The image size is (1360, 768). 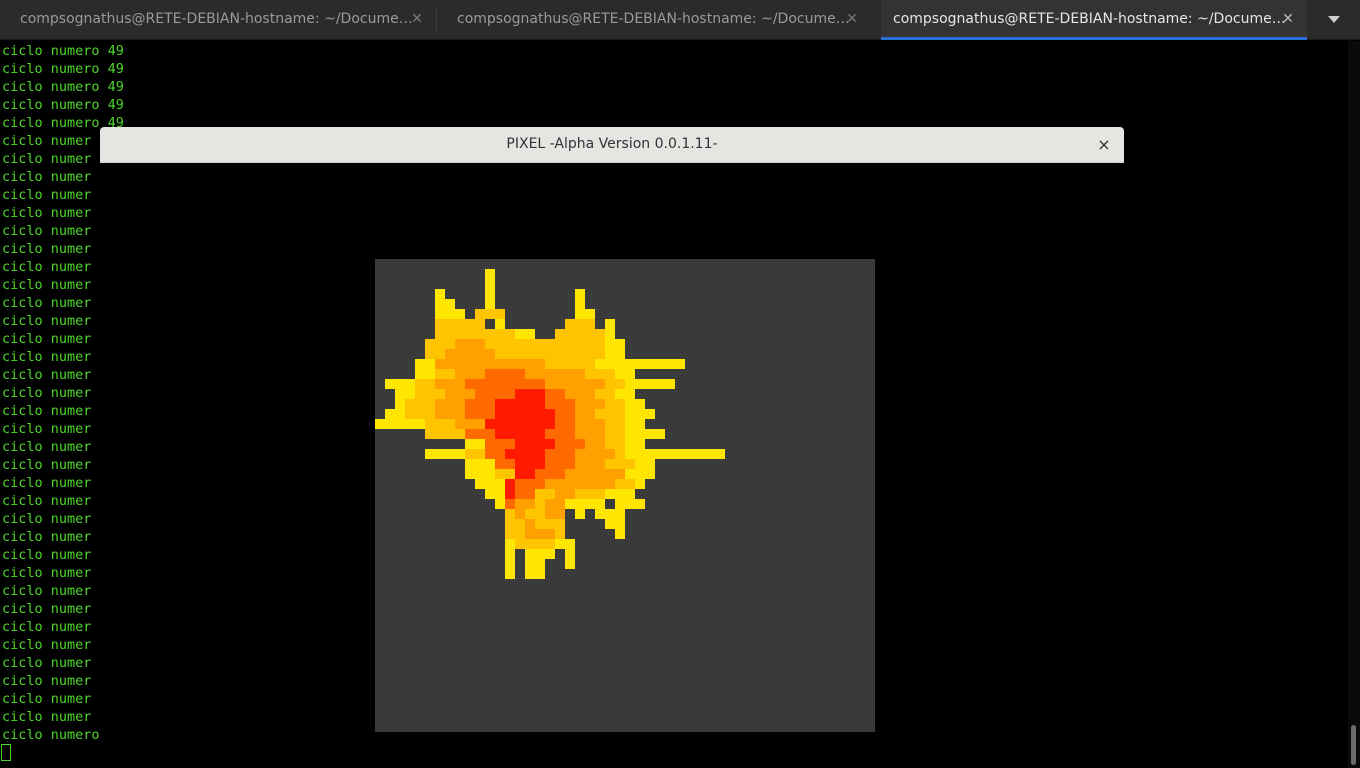 I want to click on tab-menu-button, so click(x=1334, y=20).